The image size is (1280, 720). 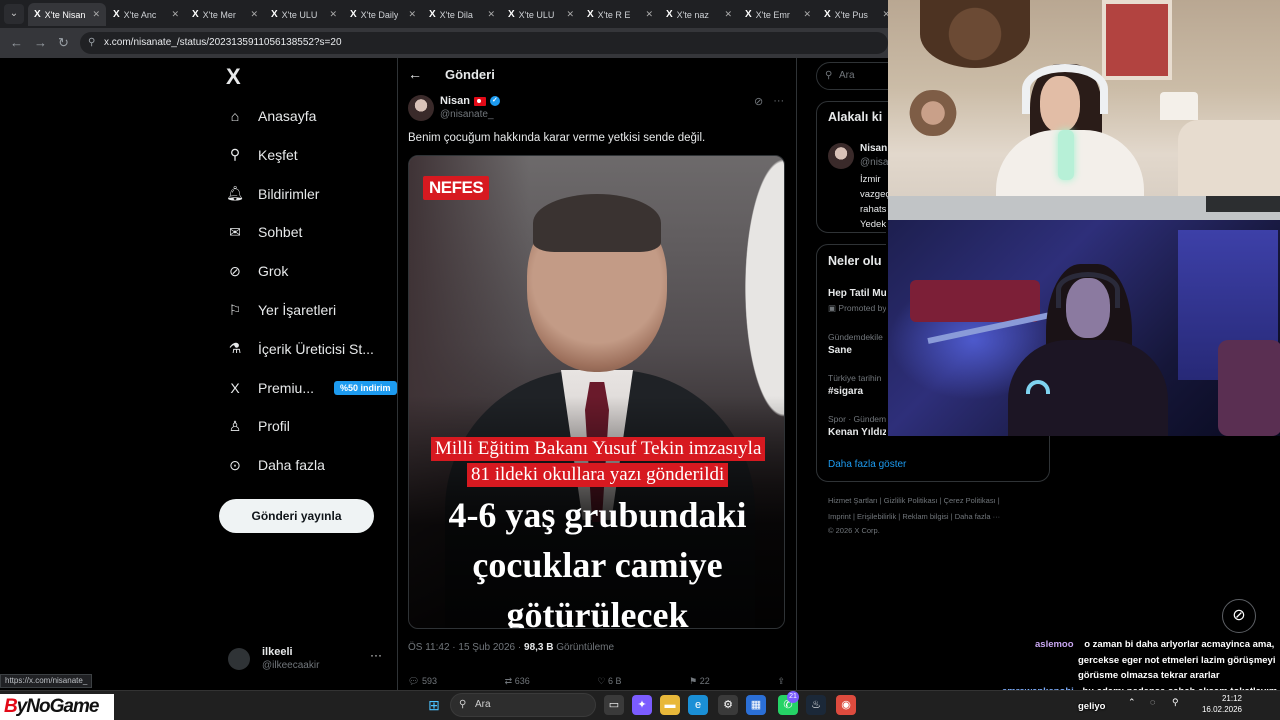 I want to click on author-avatar, so click(x=421, y=108).